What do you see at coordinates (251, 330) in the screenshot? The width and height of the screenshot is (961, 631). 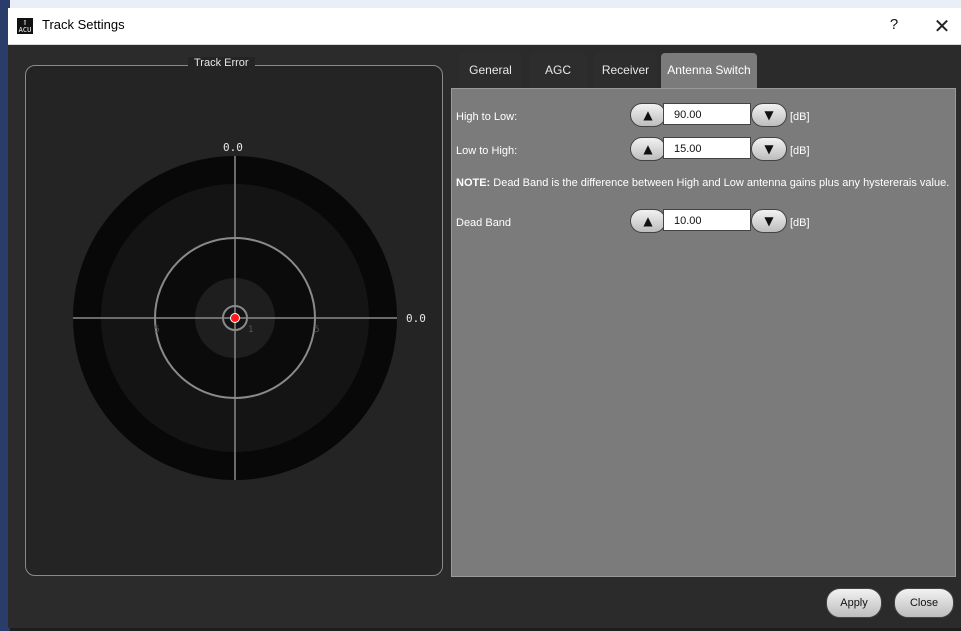 I see `ring-label-center: 1` at bounding box center [251, 330].